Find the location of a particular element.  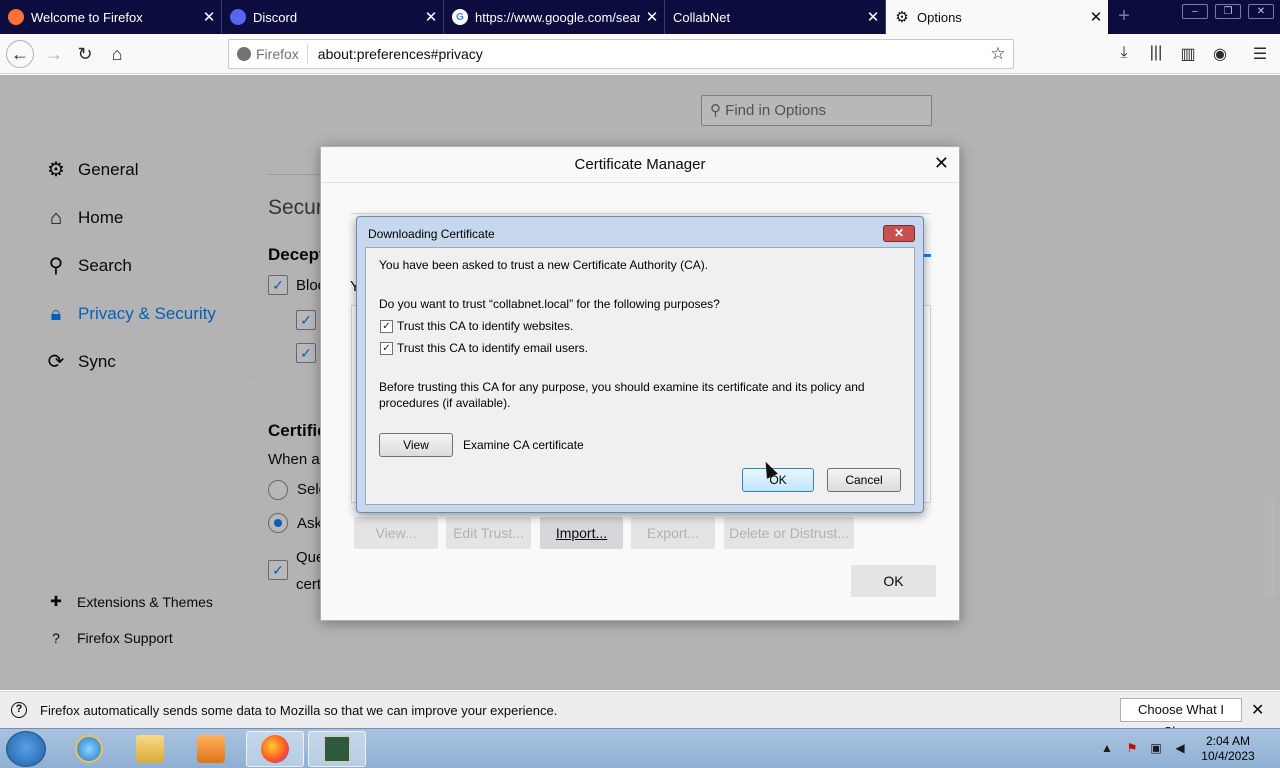

internet-explorer-icon is located at coordinates (89, 749).